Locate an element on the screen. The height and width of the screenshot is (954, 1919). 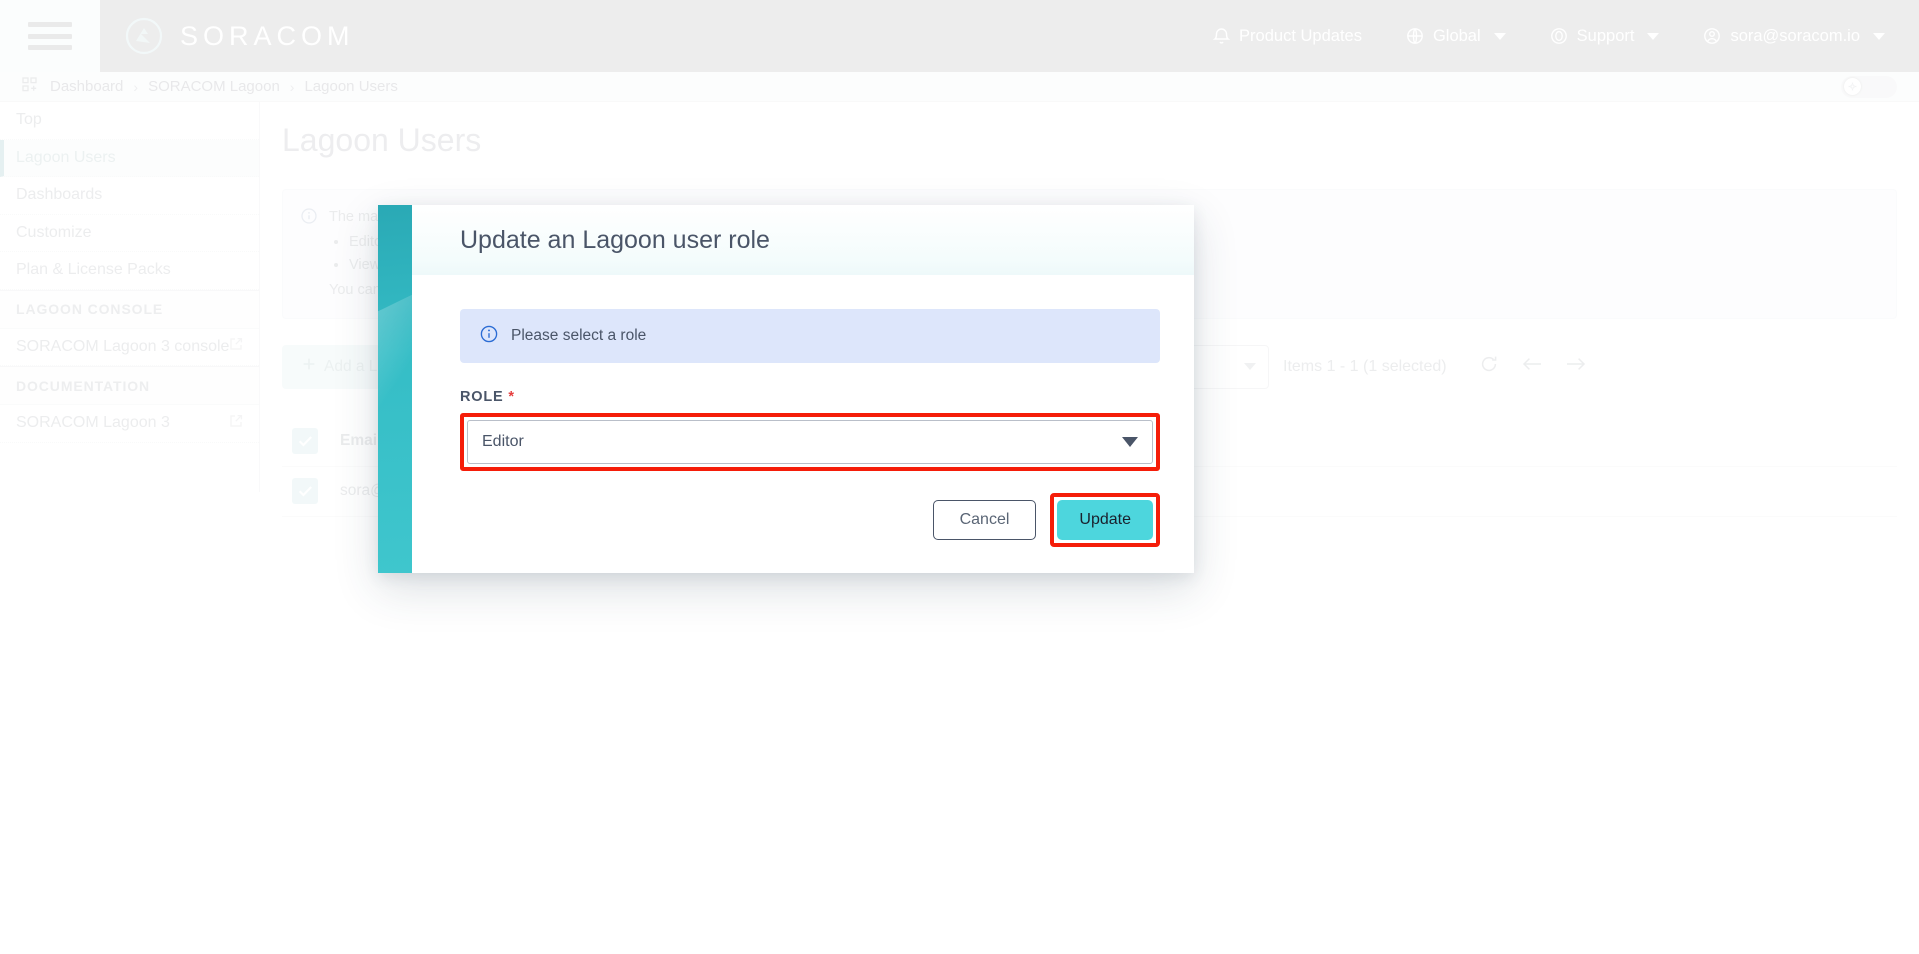
dashboard-grid-icon is located at coordinates (29, 86).